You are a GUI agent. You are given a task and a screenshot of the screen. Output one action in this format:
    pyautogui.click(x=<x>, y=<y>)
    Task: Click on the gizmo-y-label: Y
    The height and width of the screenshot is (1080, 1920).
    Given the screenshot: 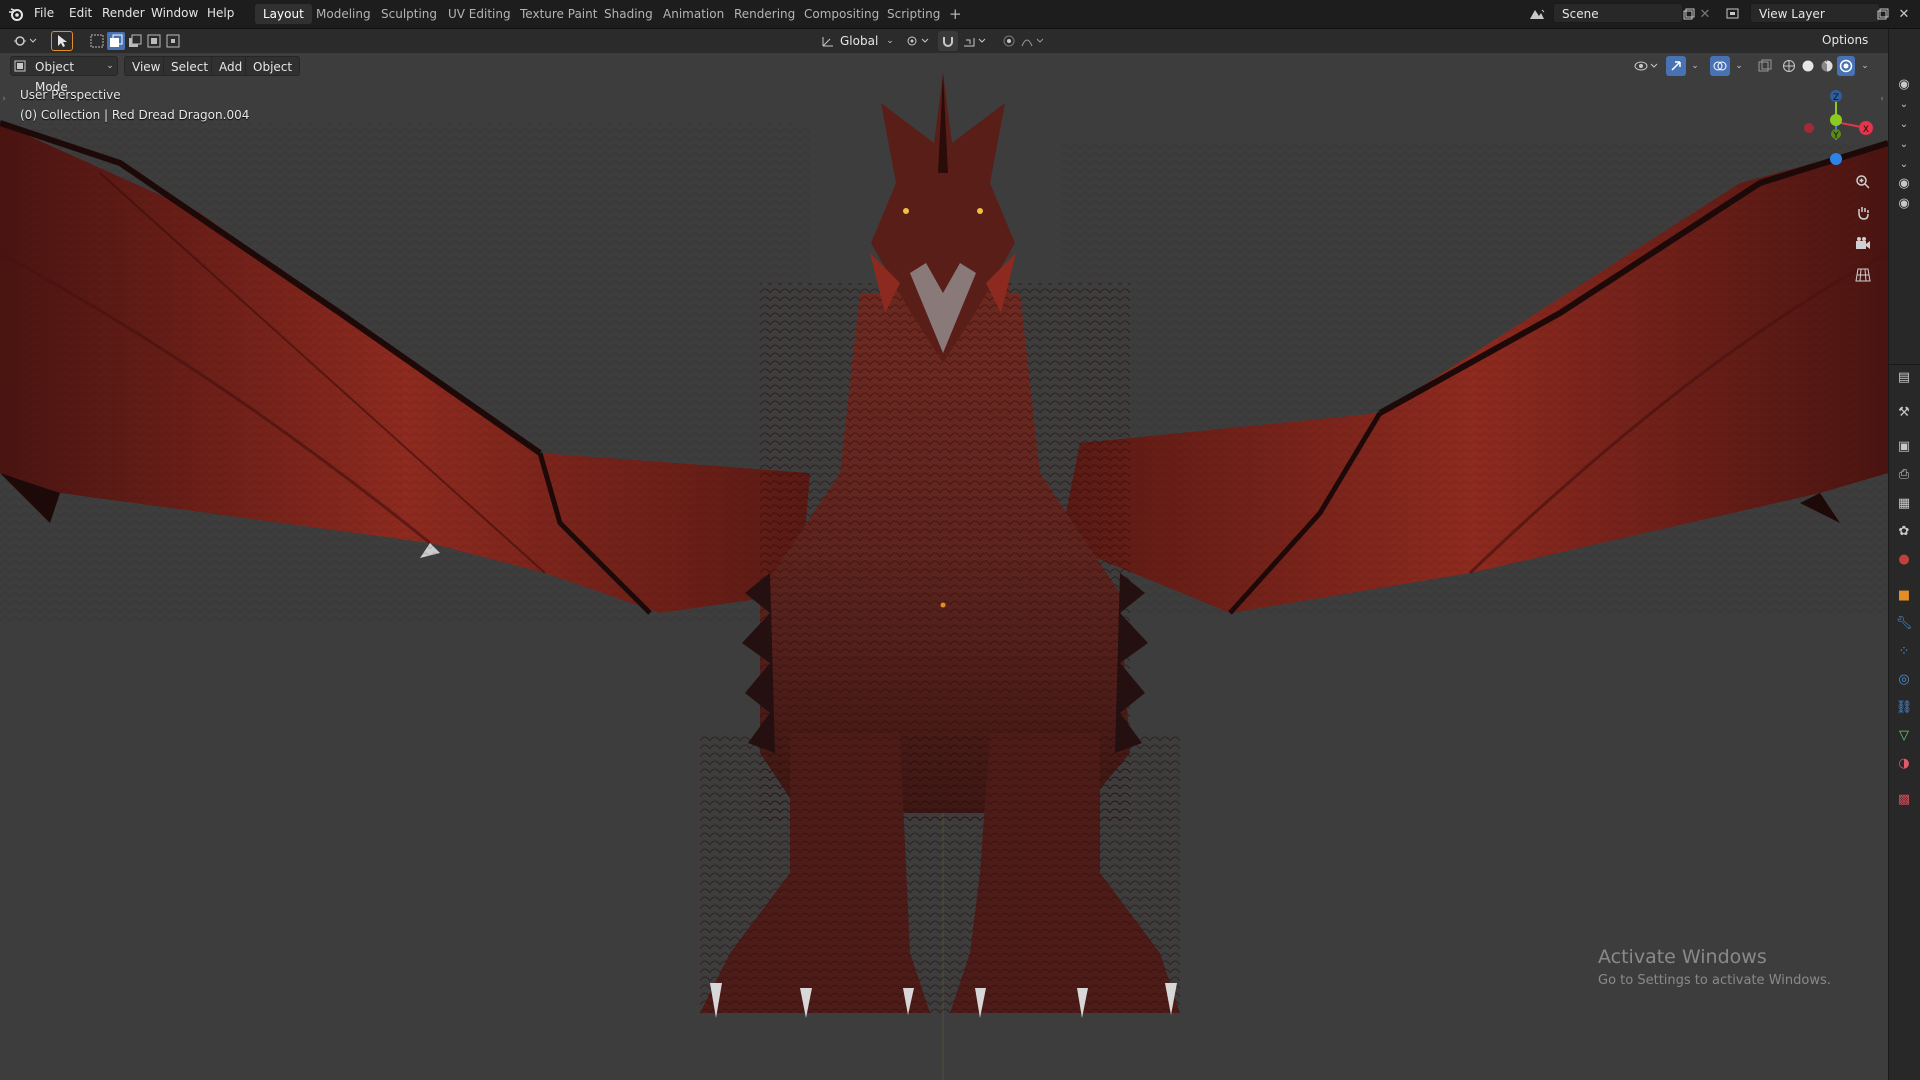 What is the action you would take?
    pyautogui.click(x=1835, y=136)
    